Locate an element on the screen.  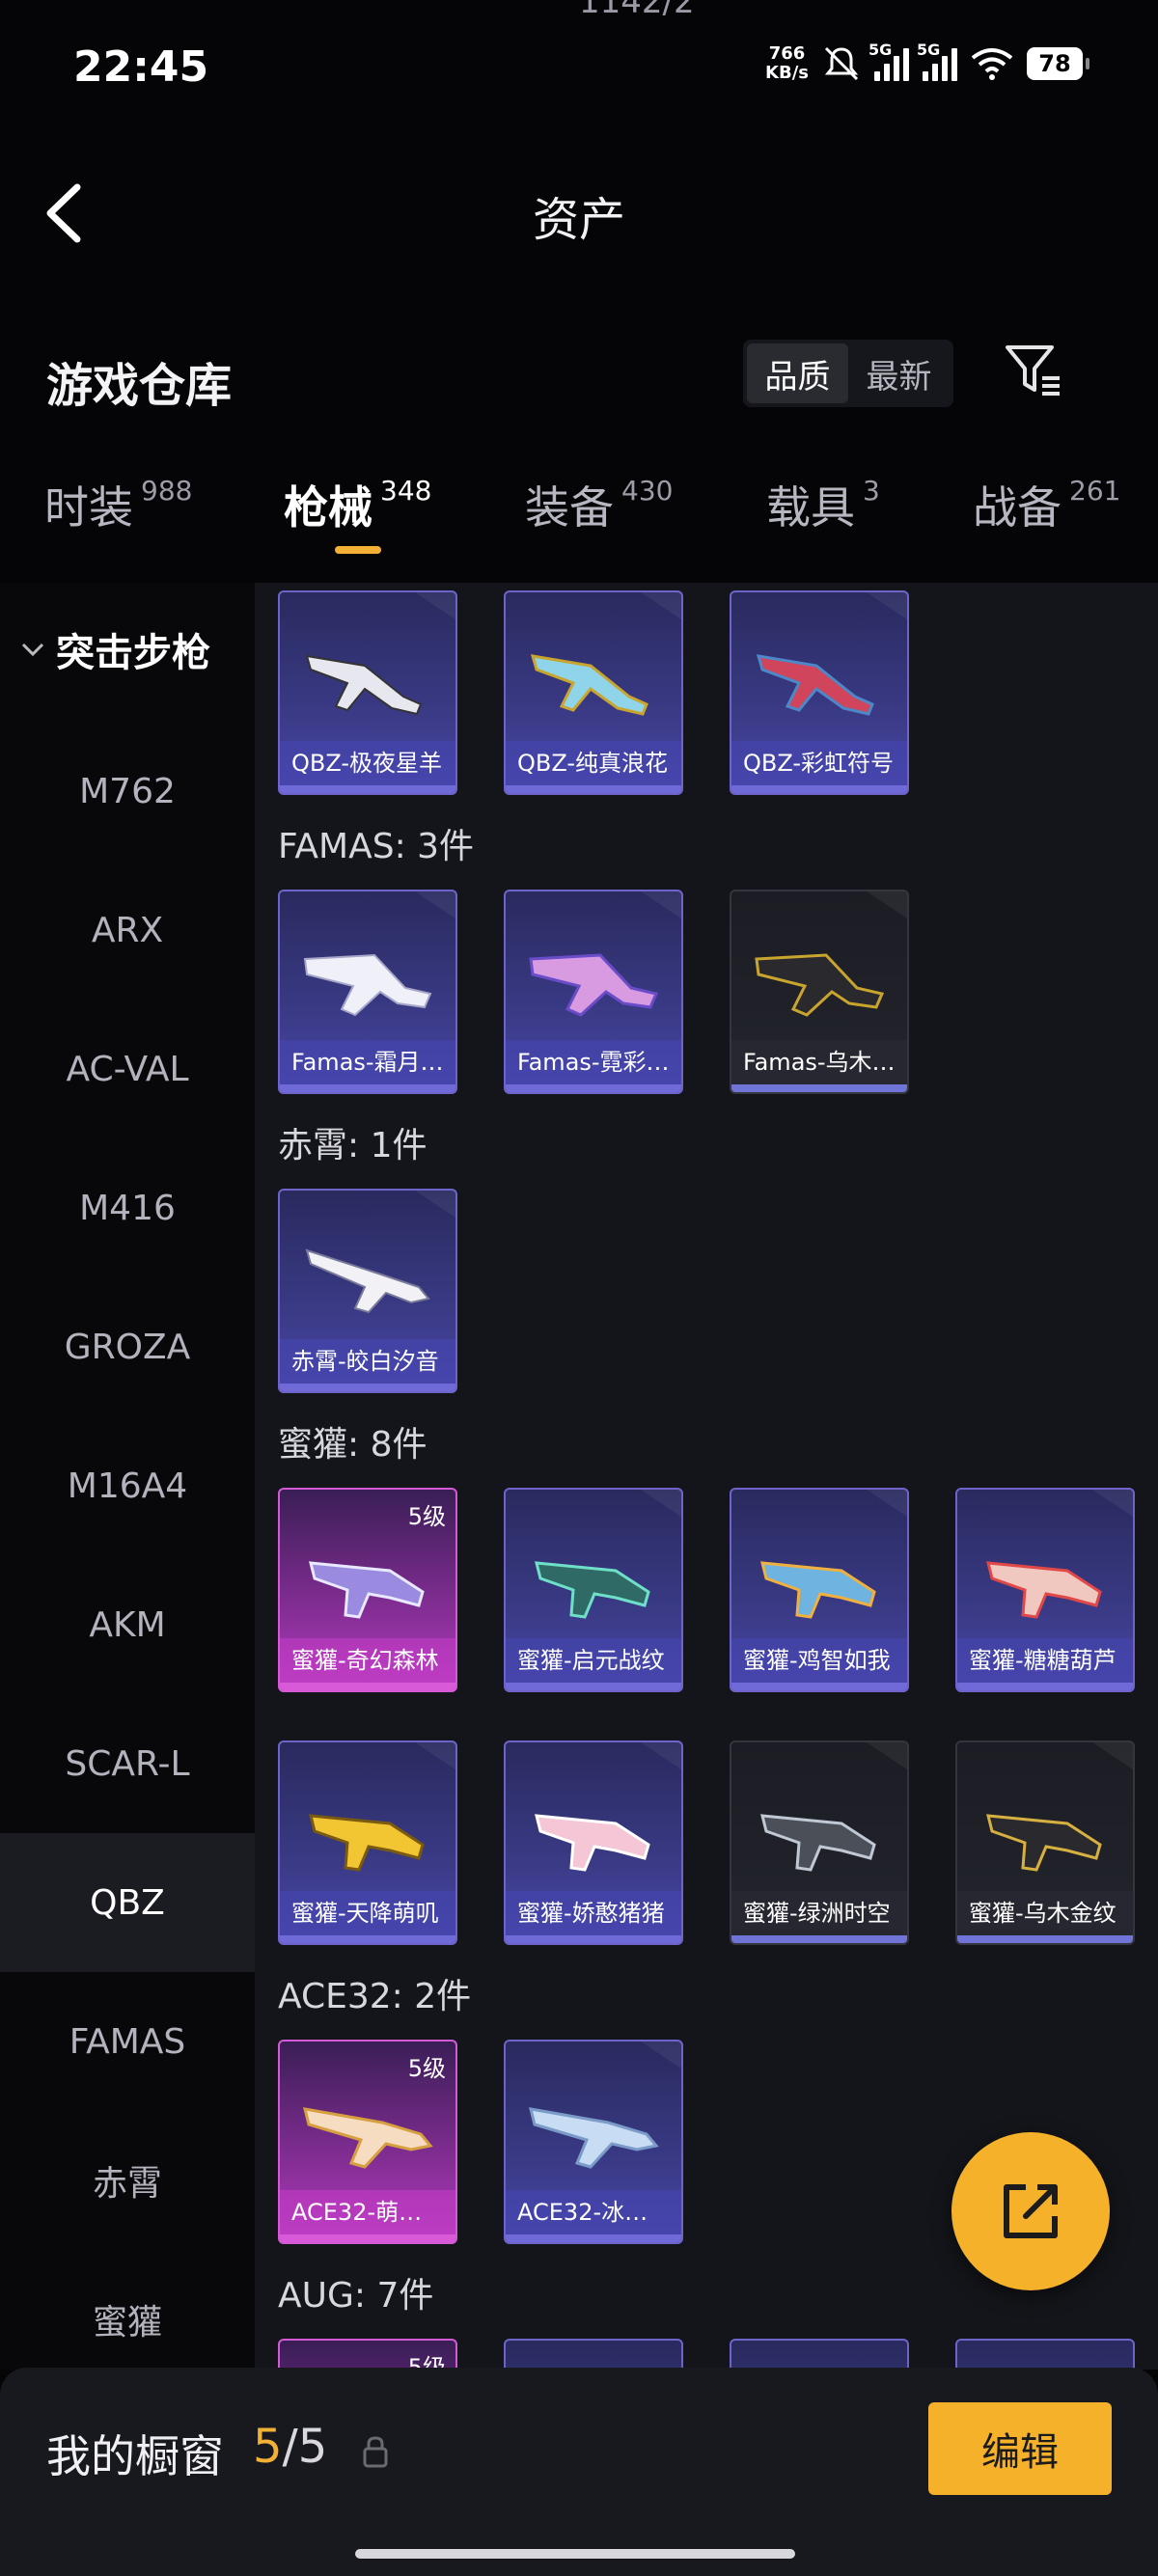
sidebar-item-qbz: QBZ is located at coordinates (127, 1903).